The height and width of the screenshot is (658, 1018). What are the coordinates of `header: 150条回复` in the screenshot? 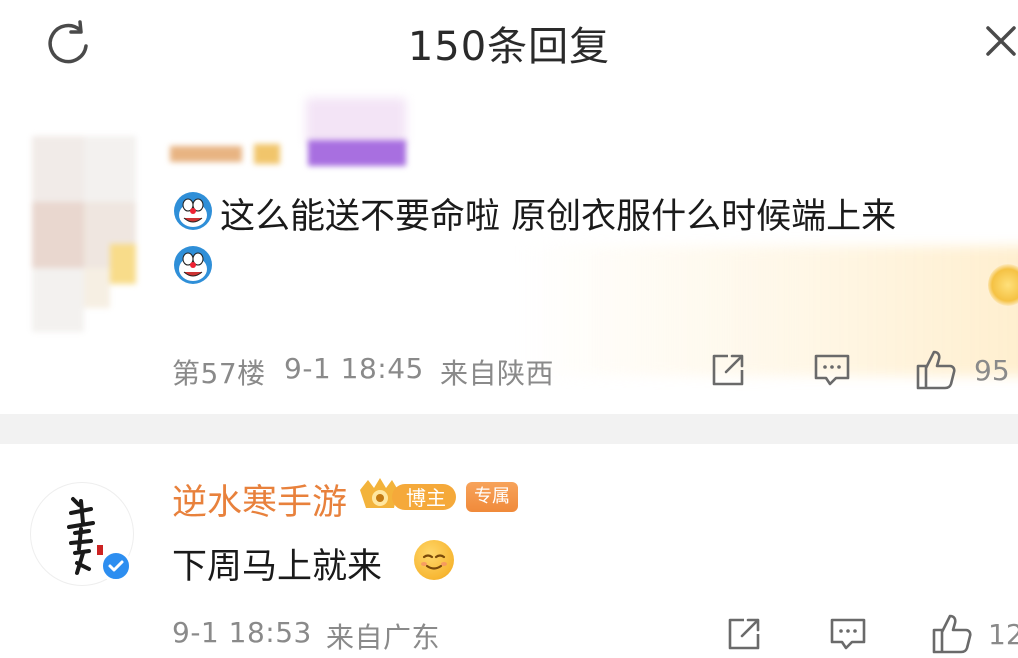 It's located at (509, 44).